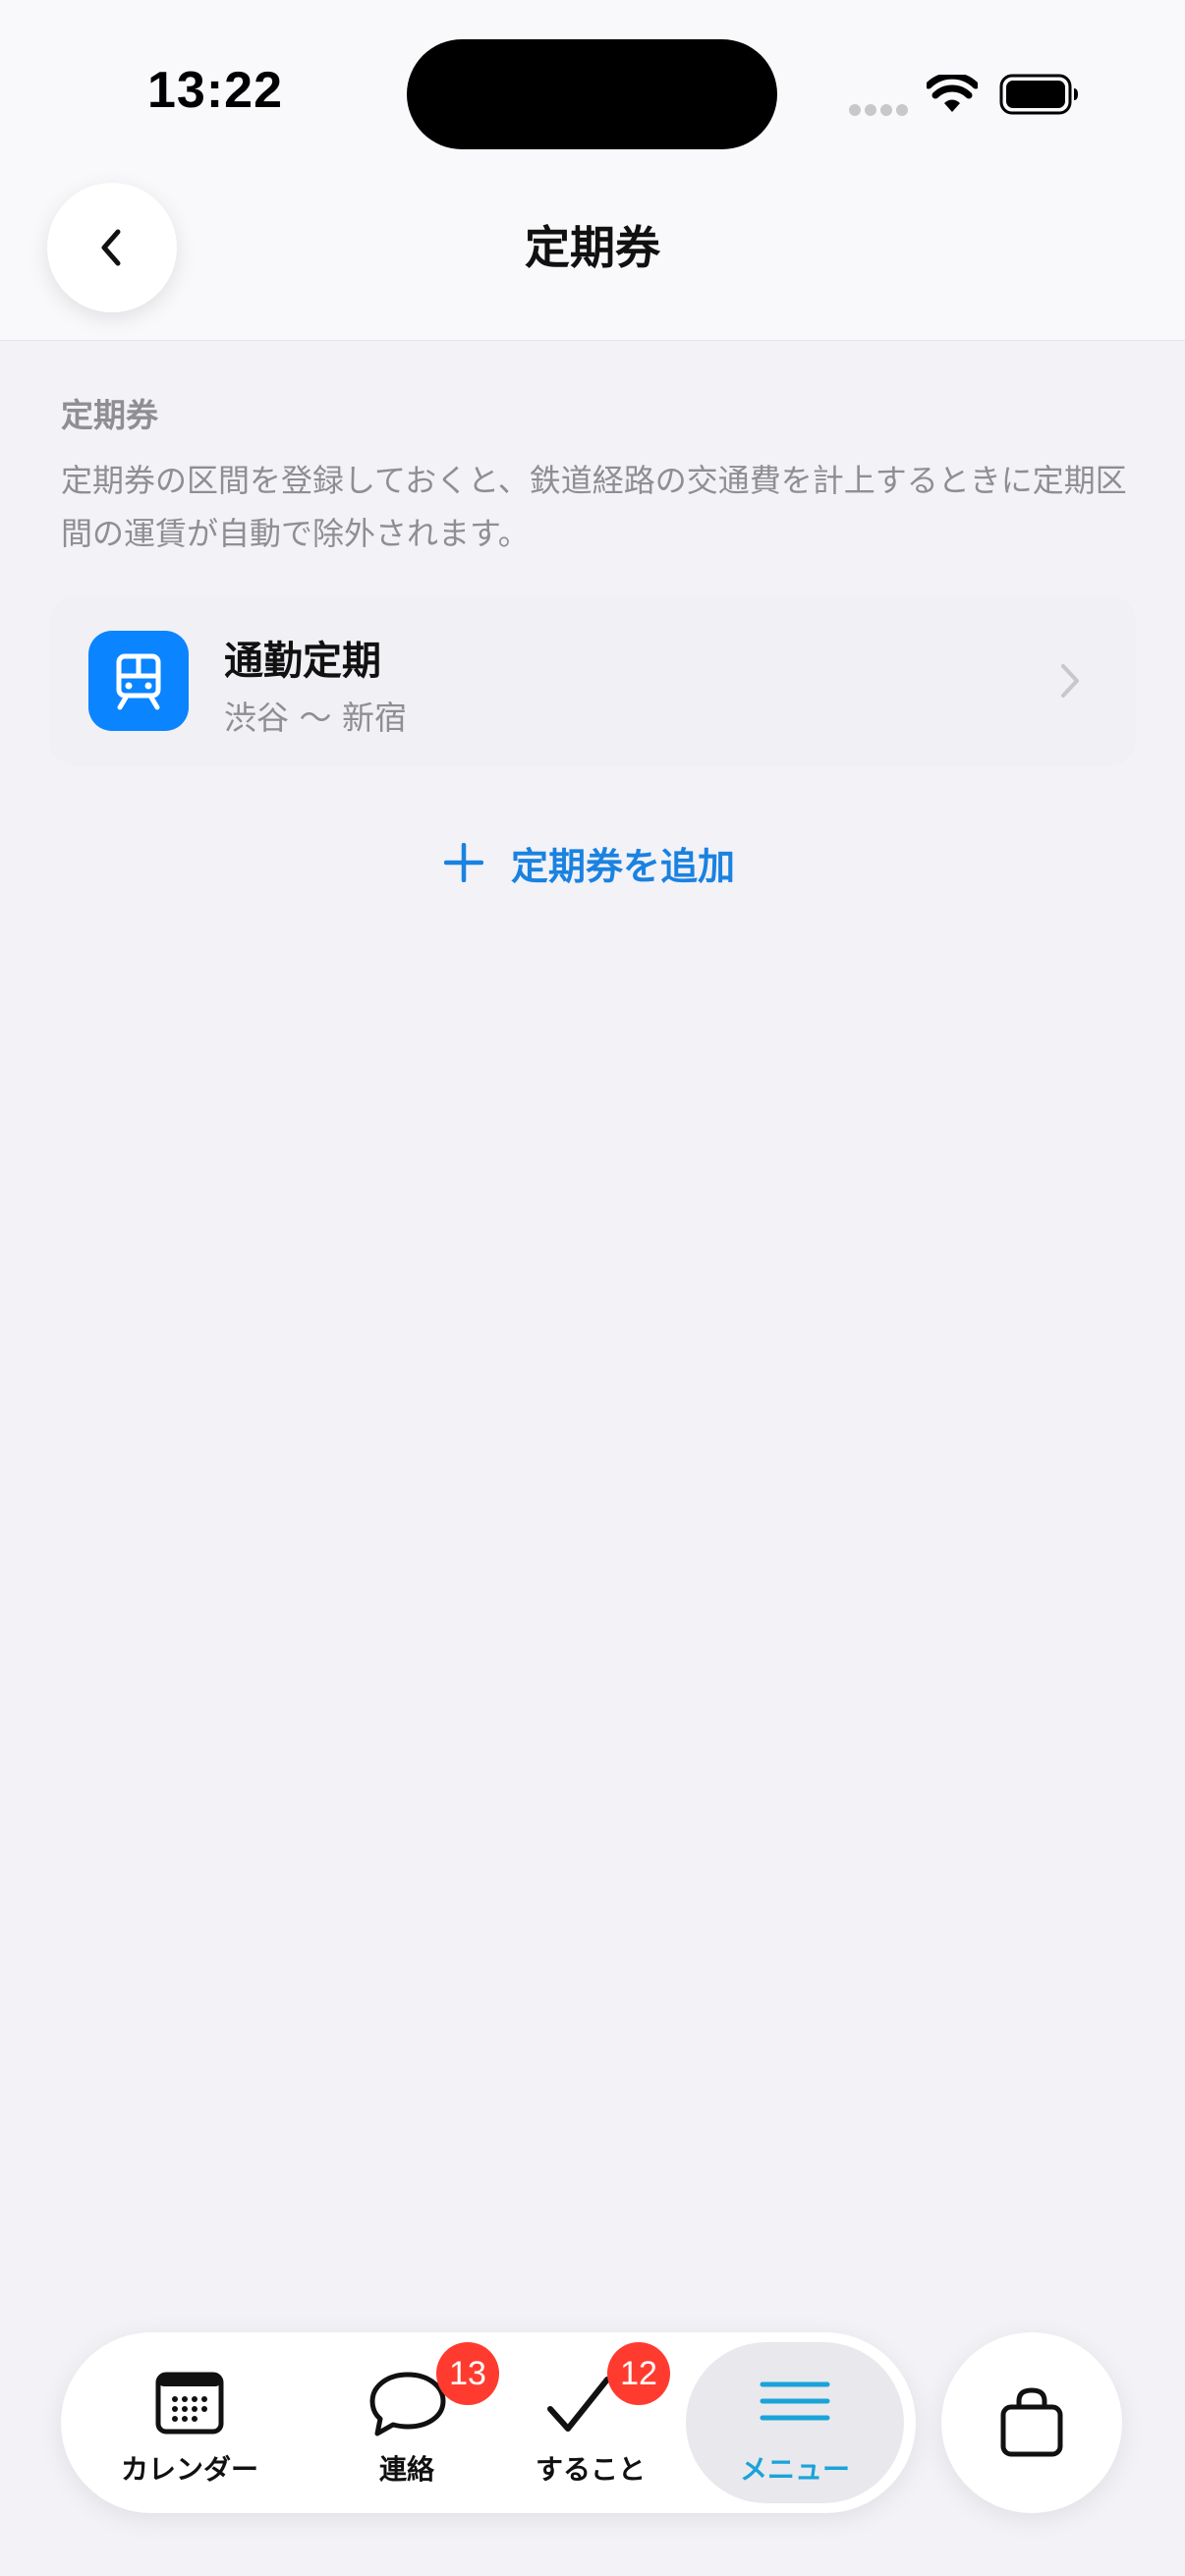 This screenshot has height=2576, width=1185. Describe the element at coordinates (592, 247) in the screenshot. I see `page-title: 定期券` at that location.